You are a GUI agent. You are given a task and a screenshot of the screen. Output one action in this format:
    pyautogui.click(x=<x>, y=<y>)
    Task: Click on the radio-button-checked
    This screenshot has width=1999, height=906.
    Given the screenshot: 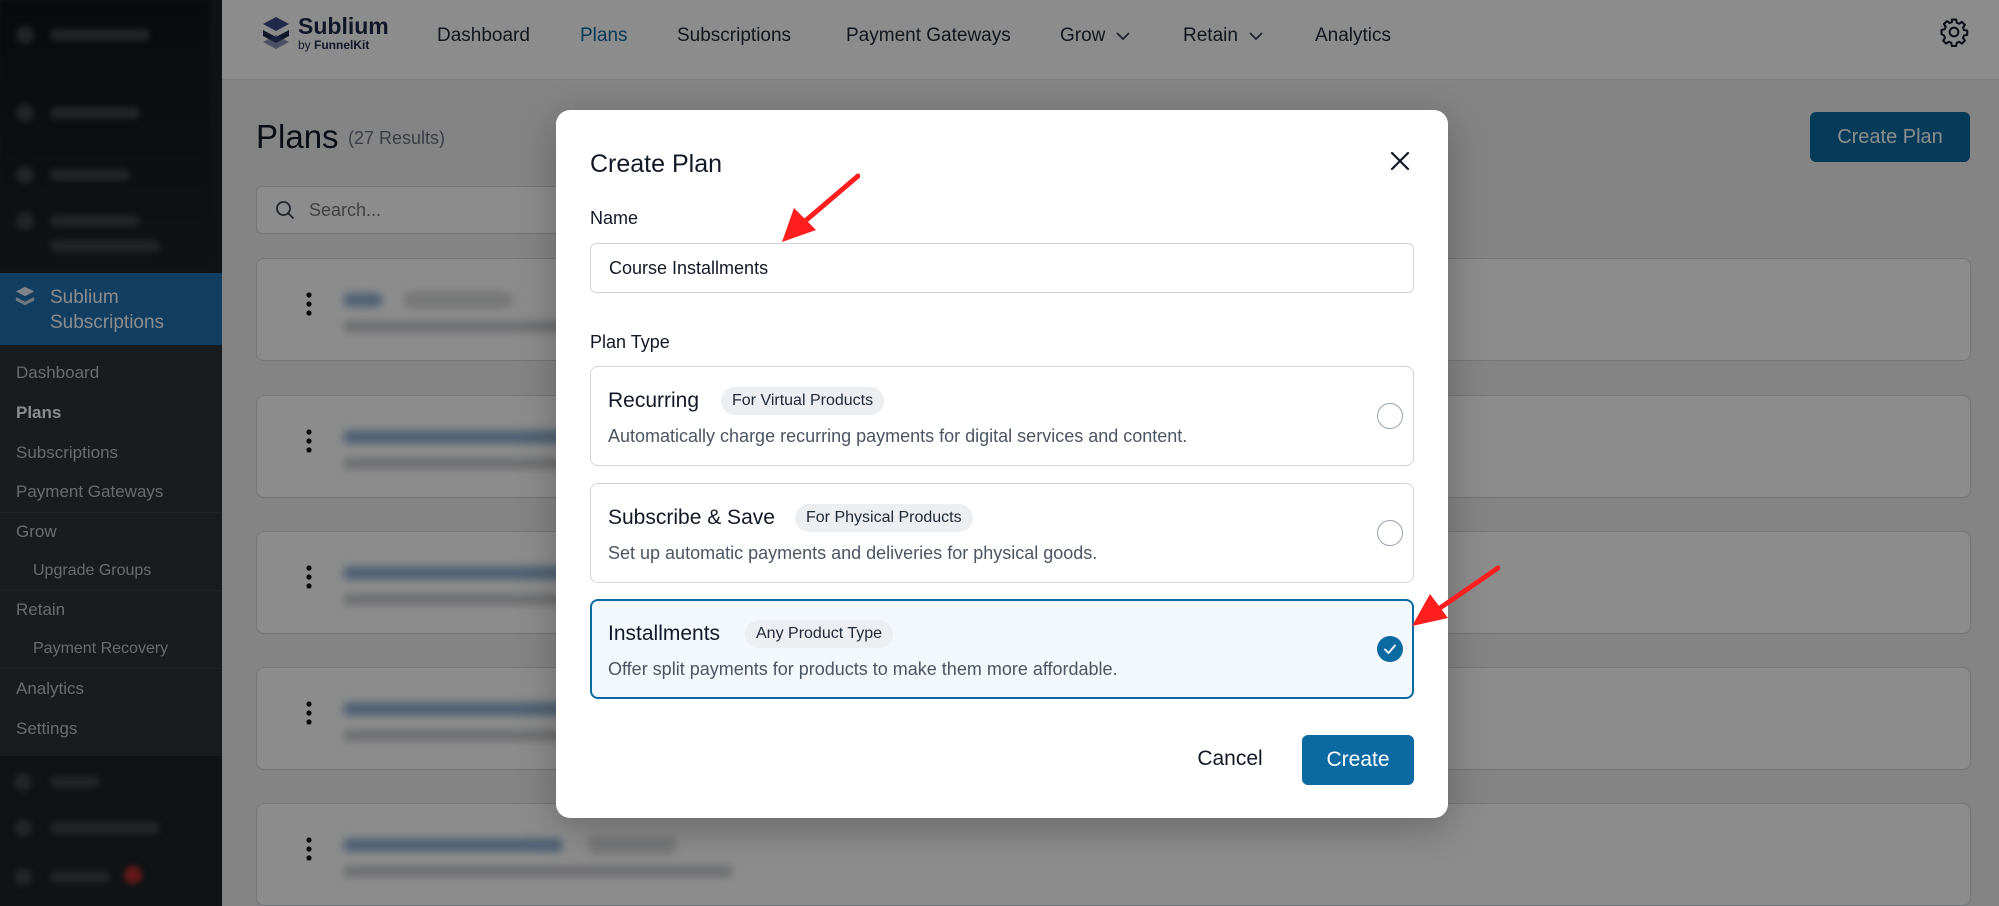 What is the action you would take?
    pyautogui.click(x=1390, y=649)
    